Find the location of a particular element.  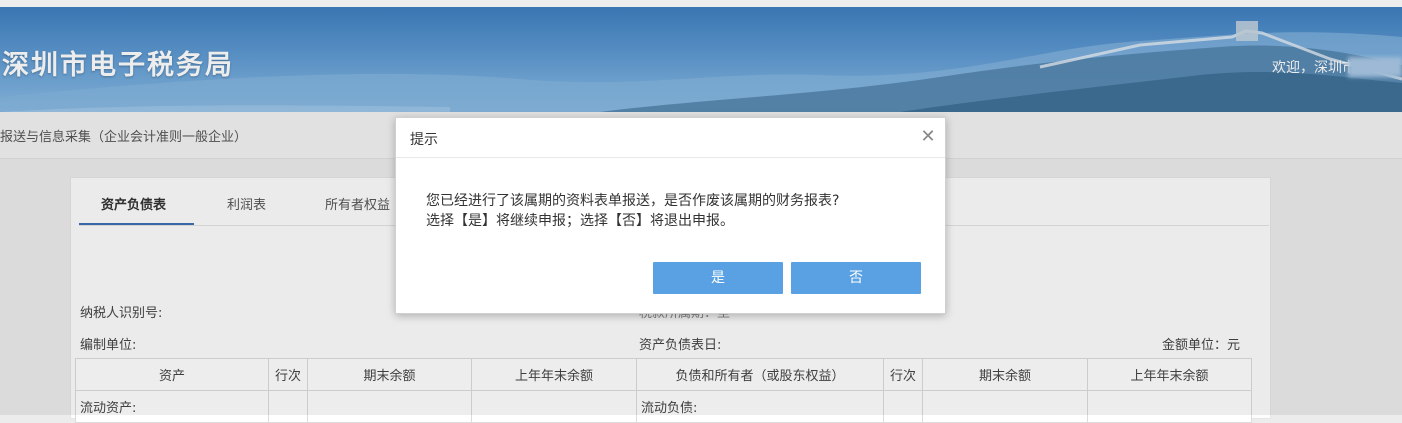

dialog-message-line-2: 选择【是】将继续申报；选择【否】将退出申报。 is located at coordinates (580, 221).